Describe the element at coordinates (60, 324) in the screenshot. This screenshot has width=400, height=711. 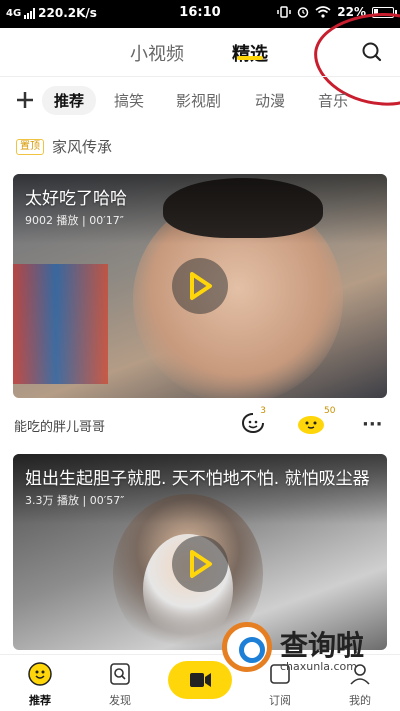
I see `video-thumbnail-sign` at that location.